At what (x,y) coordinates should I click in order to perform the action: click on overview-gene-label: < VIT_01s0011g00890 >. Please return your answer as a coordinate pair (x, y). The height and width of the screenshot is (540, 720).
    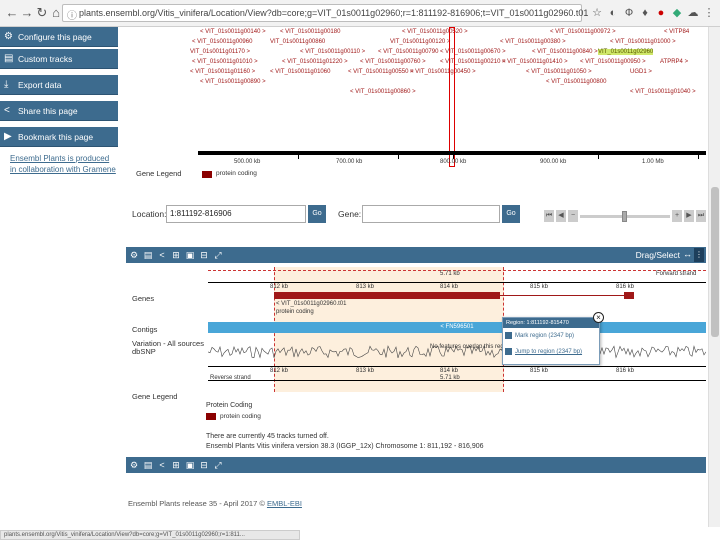
    Looking at the image, I should click on (233, 82).